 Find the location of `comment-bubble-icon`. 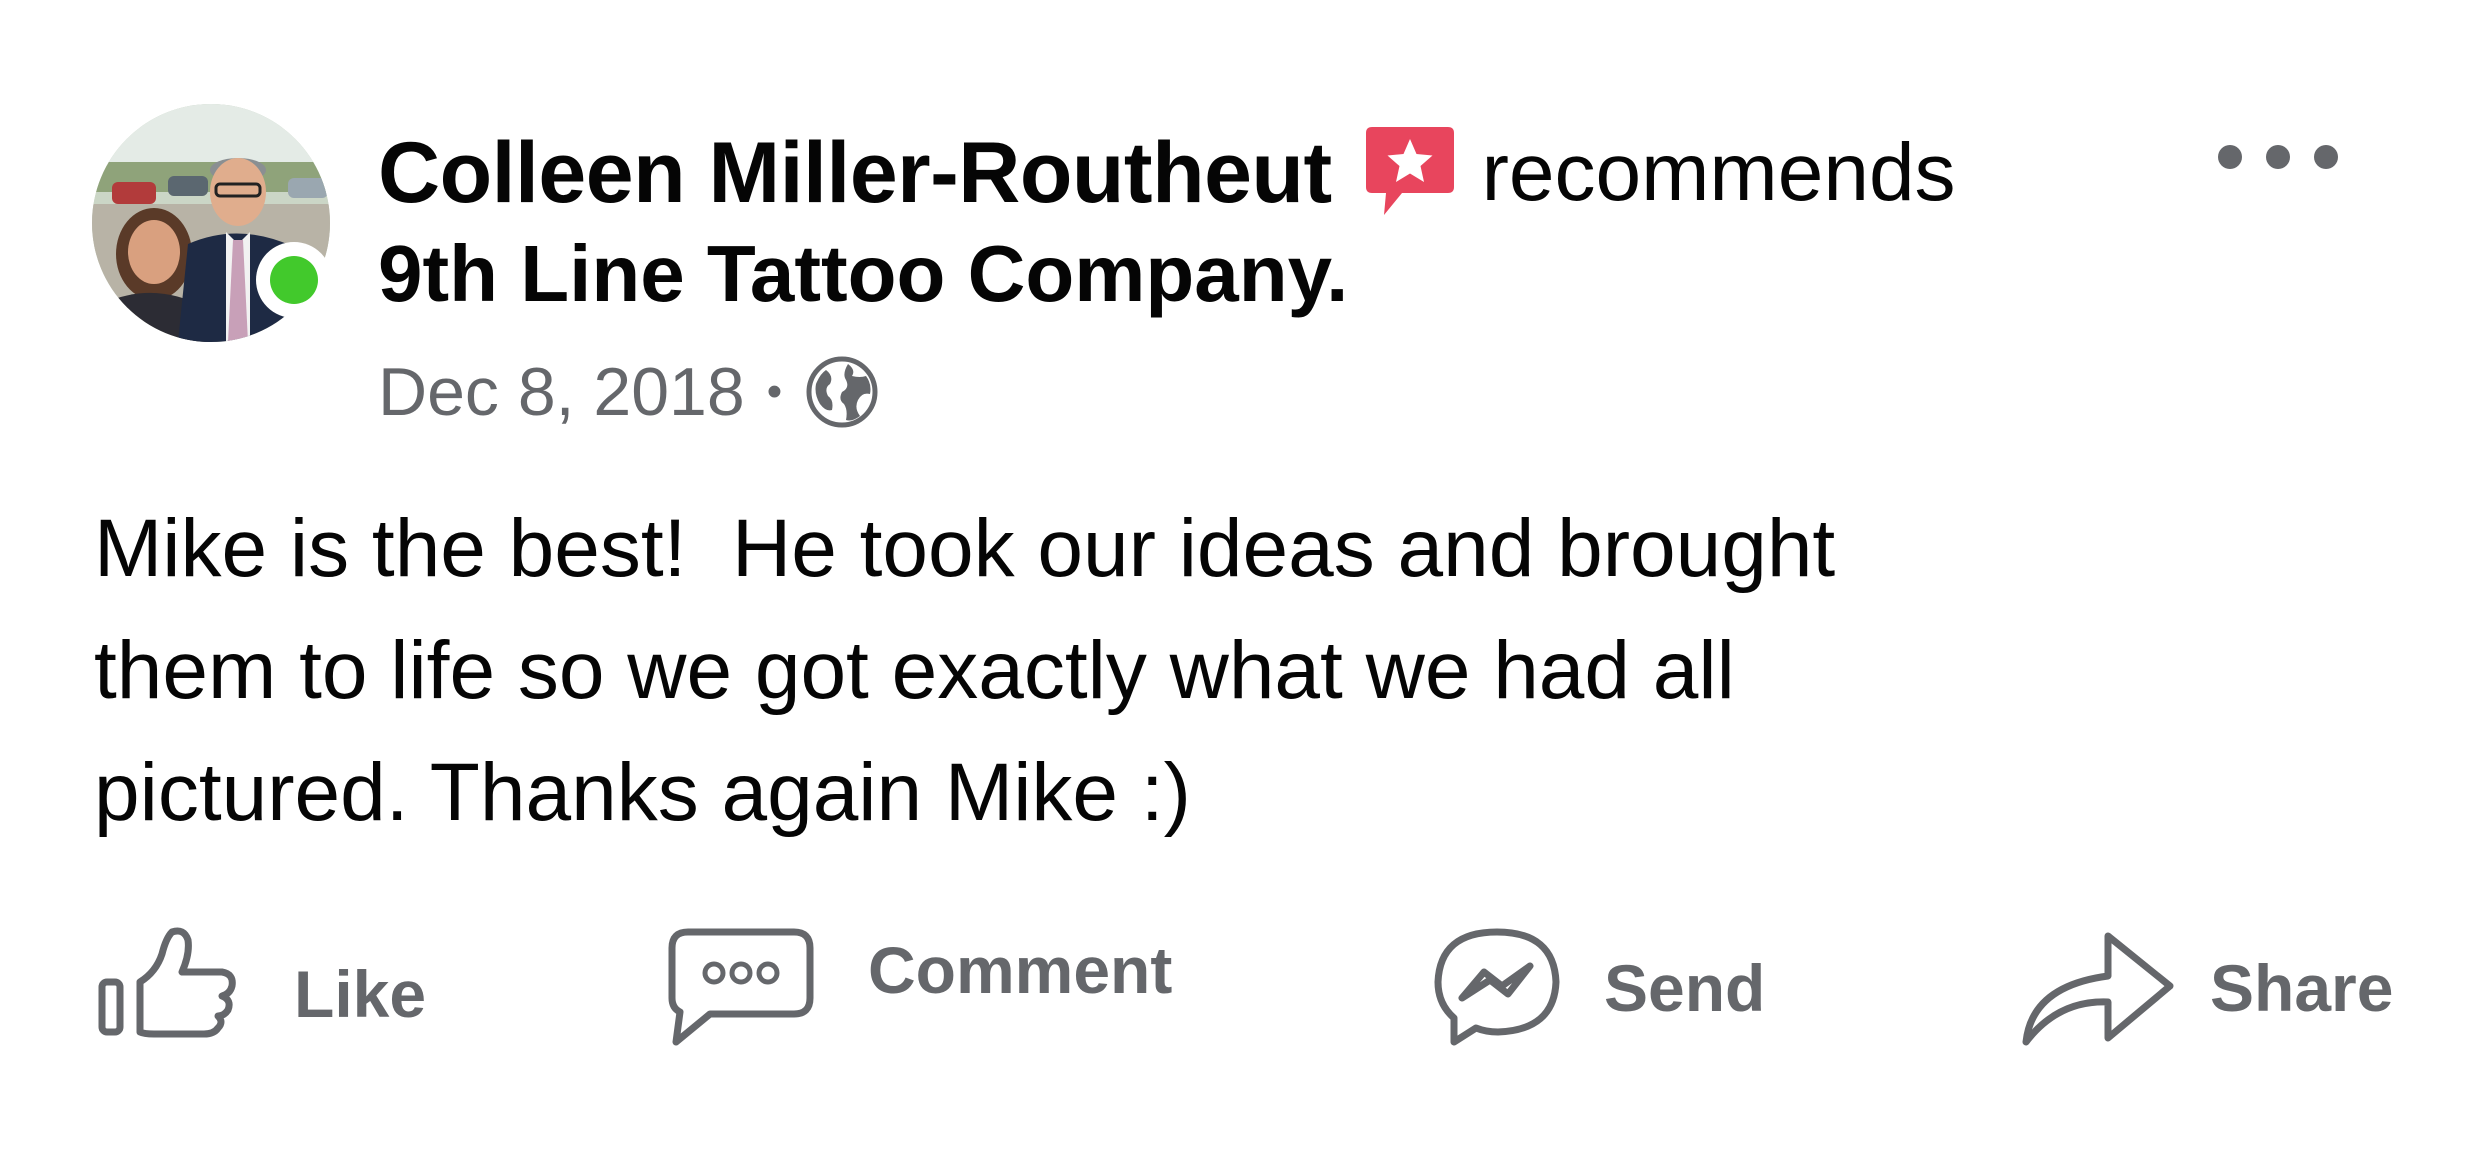

comment-bubble-icon is located at coordinates (741, 988).